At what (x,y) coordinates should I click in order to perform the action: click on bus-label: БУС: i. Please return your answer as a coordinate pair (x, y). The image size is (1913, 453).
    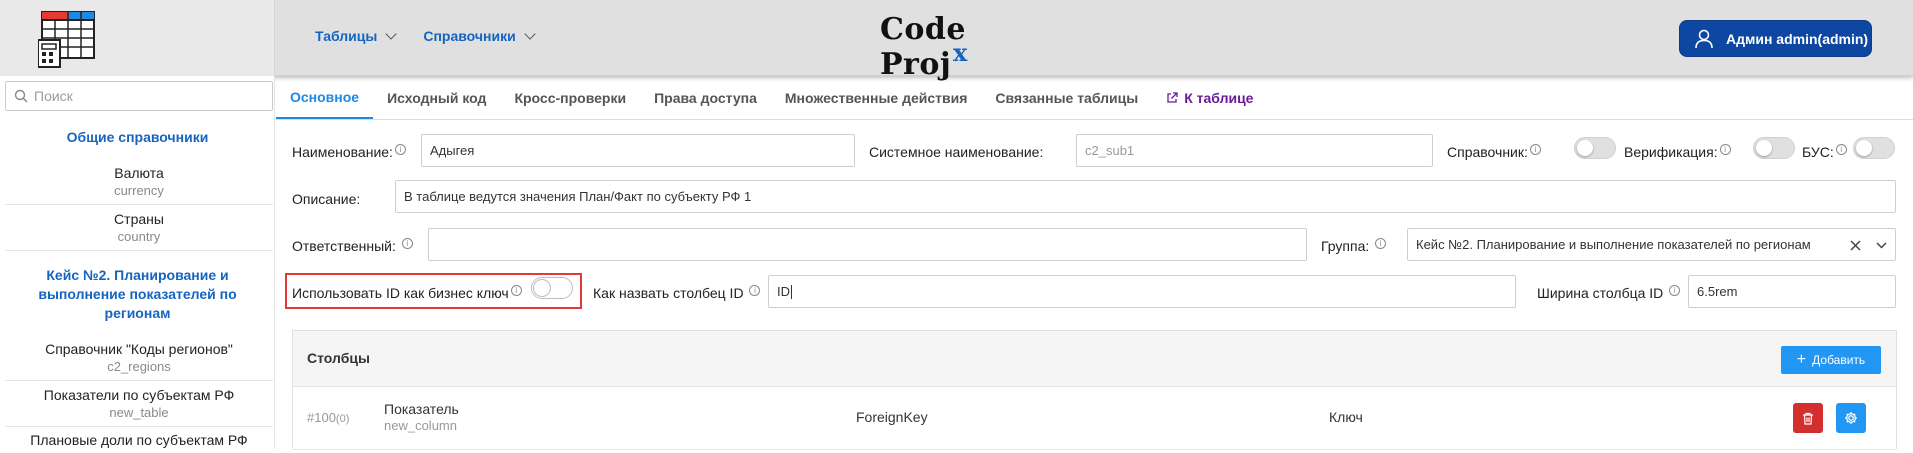
    Looking at the image, I should click on (1824, 152).